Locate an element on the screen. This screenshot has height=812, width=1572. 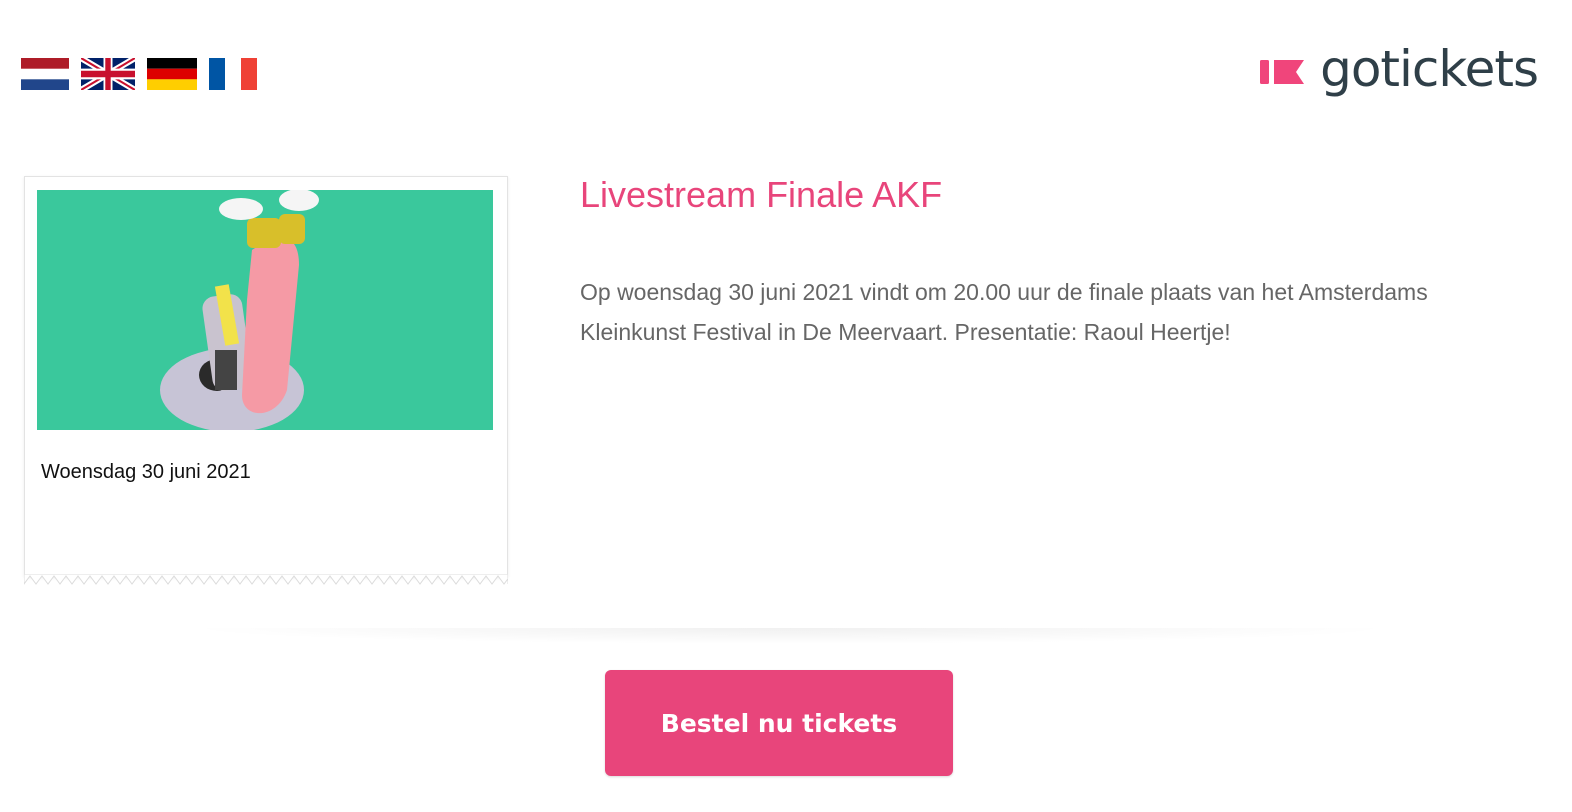
logo-wordmark: gotickets is located at coordinates (1429, 69).